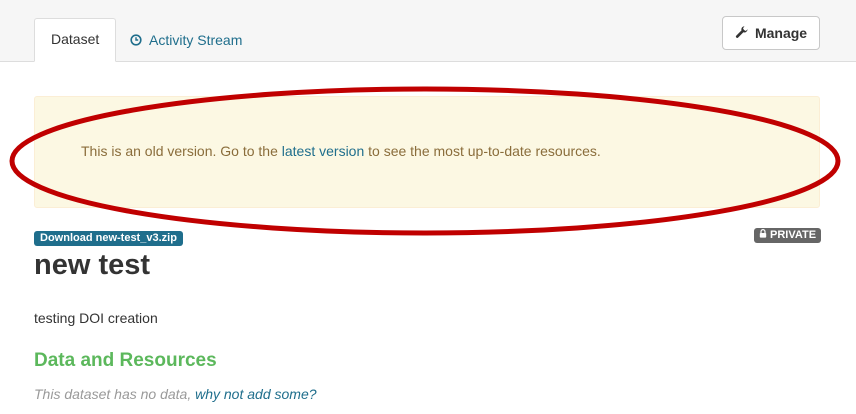 The image size is (856, 414). Describe the element at coordinates (108, 238) in the screenshot. I see `download-badge: Download new-test_v3.zip` at that location.